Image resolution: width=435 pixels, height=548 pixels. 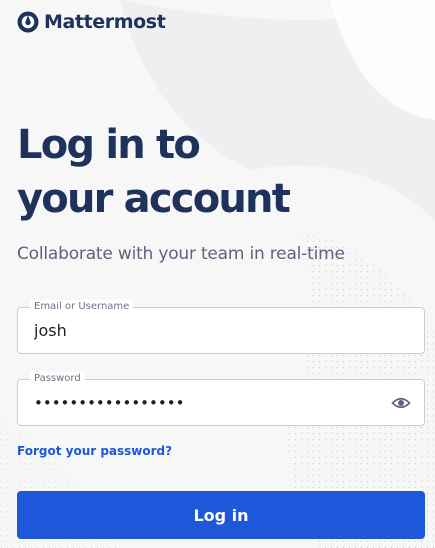 What do you see at coordinates (221, 515) in the screenshot?
I see `login-button: Log in` at bounding box center [221, 515].